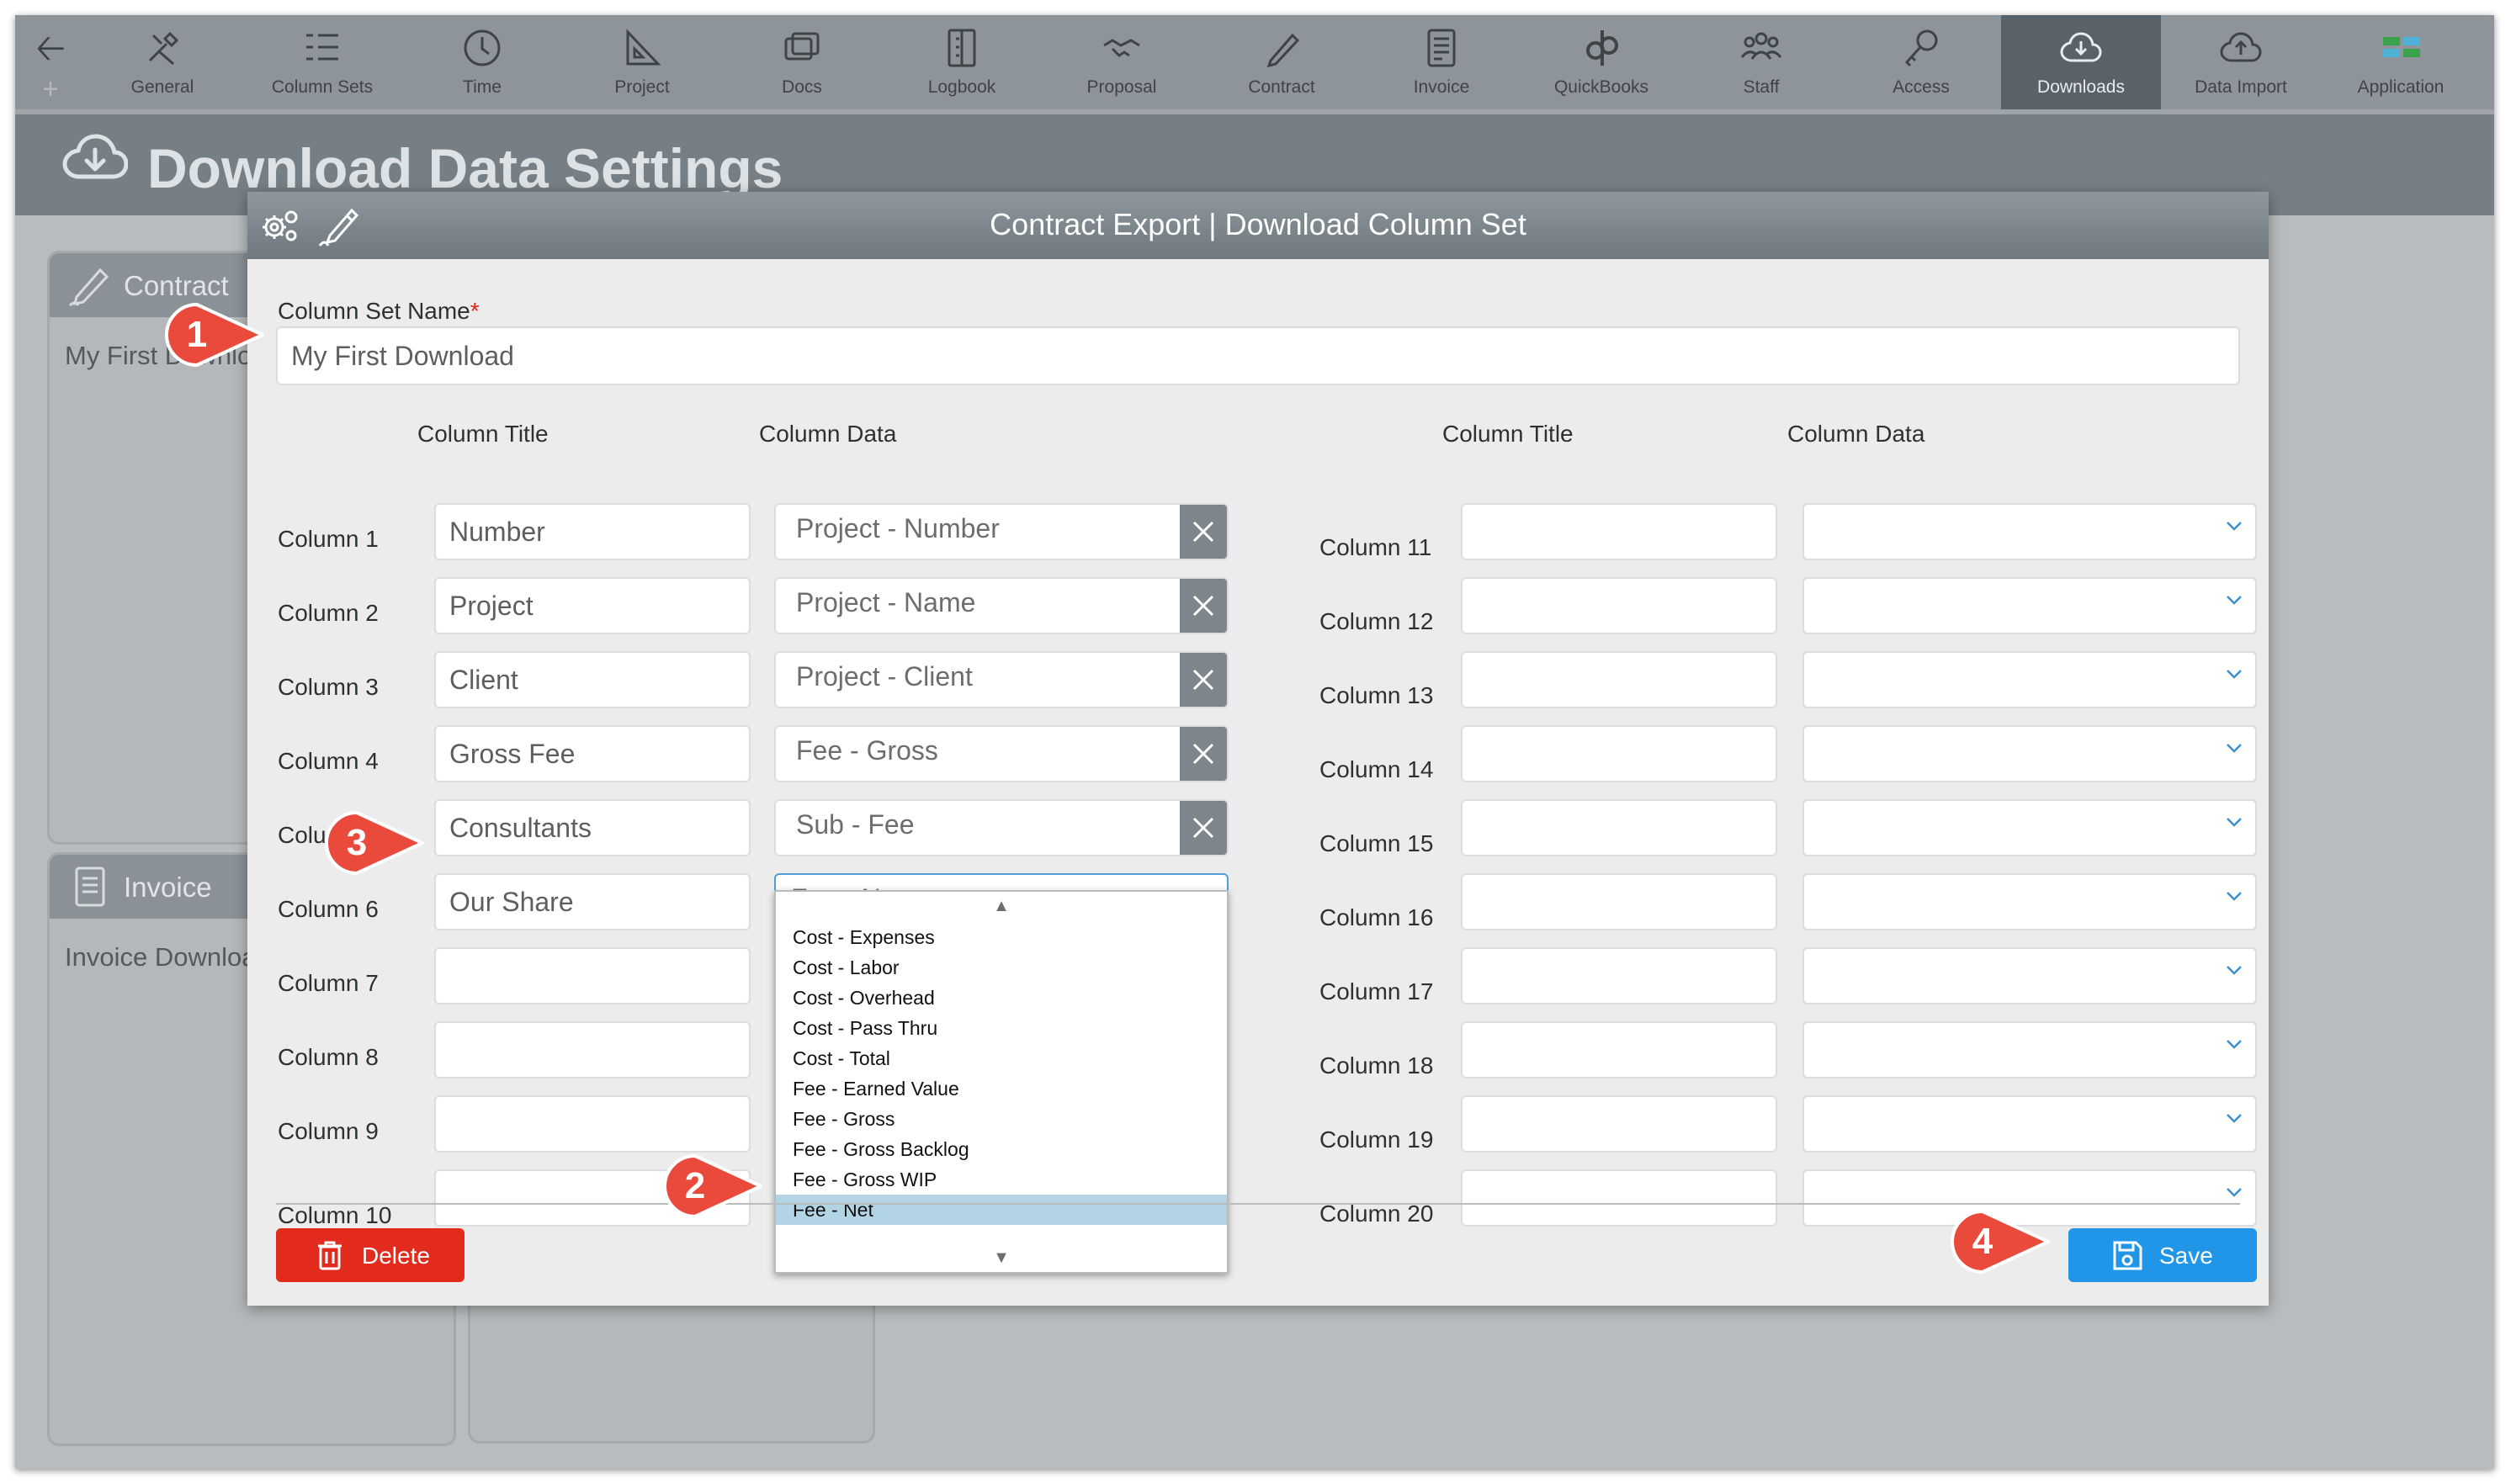  I want to click on dropdown-option: Fee - Net, so click(1002, 1210).